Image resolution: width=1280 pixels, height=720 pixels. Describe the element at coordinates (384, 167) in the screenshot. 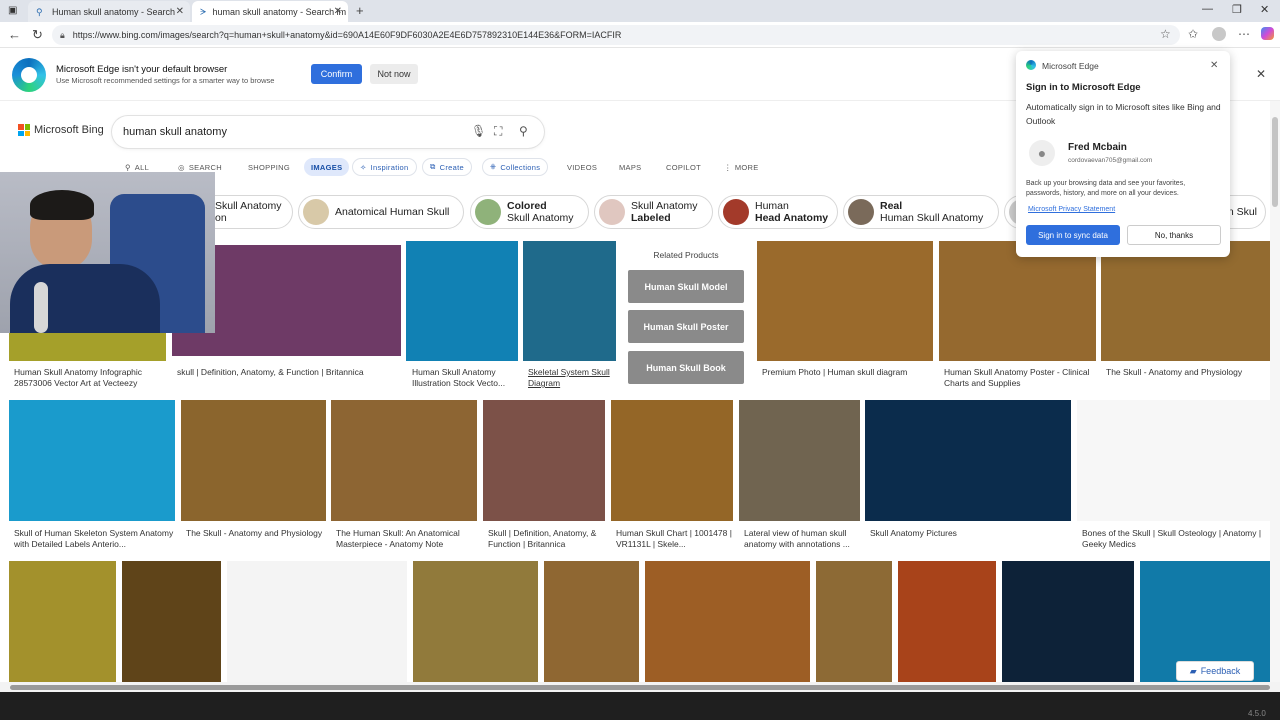

I see `scope-inspiration: ✧ Inspiration` at that location.